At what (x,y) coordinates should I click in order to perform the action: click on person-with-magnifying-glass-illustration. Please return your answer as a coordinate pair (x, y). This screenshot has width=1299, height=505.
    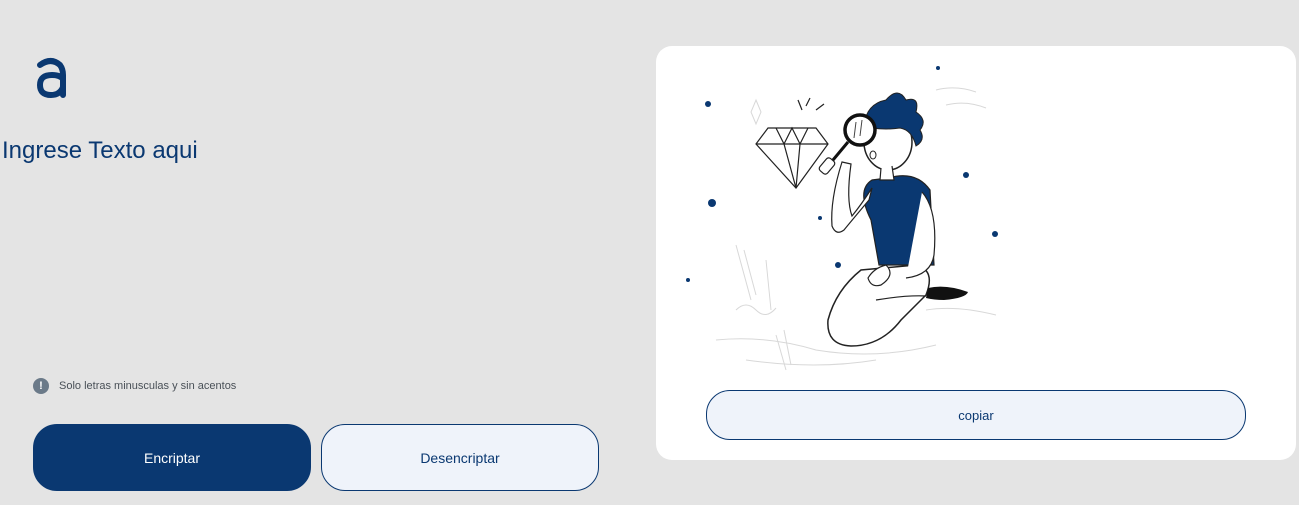
    Looking at the image, I should click on (842, 218).